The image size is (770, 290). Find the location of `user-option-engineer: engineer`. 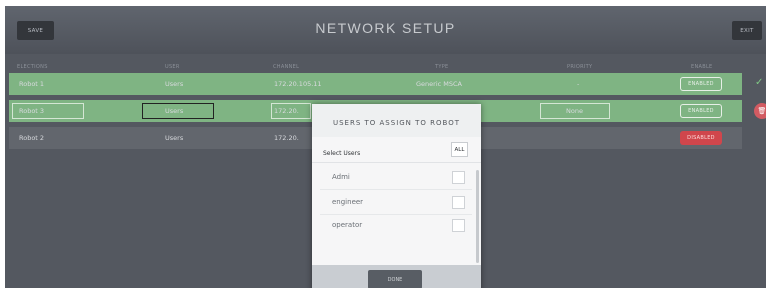

user-option-engineer: engineer is located at coordinates (392, 203).